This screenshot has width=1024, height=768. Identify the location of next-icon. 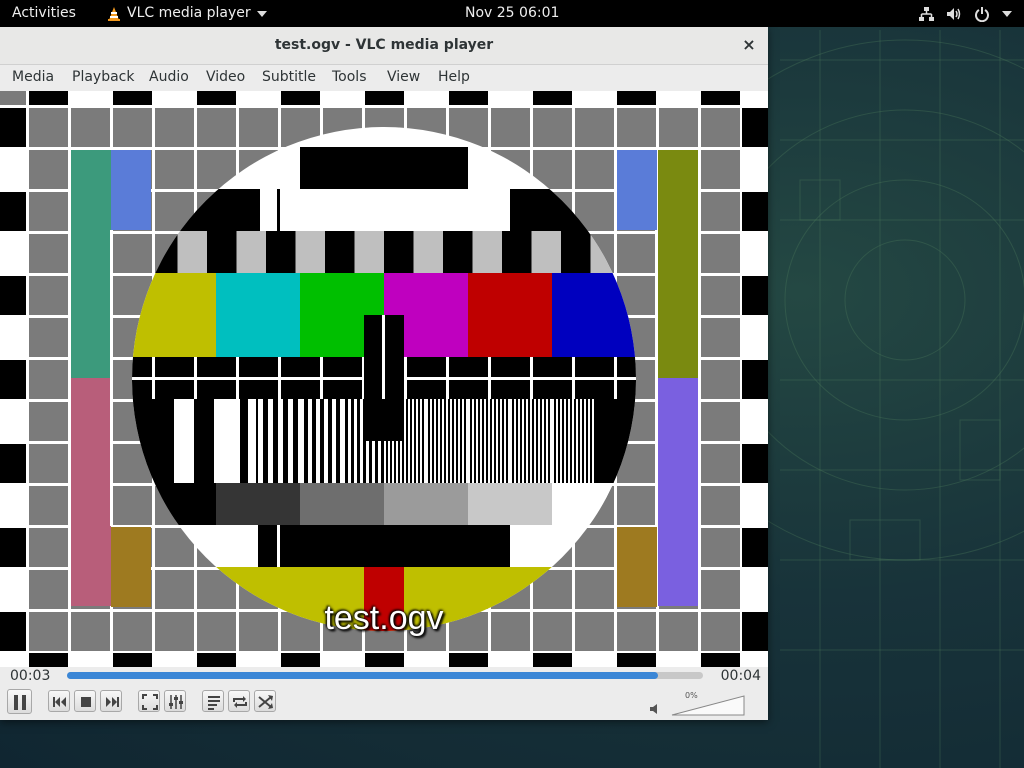
(112, 702).